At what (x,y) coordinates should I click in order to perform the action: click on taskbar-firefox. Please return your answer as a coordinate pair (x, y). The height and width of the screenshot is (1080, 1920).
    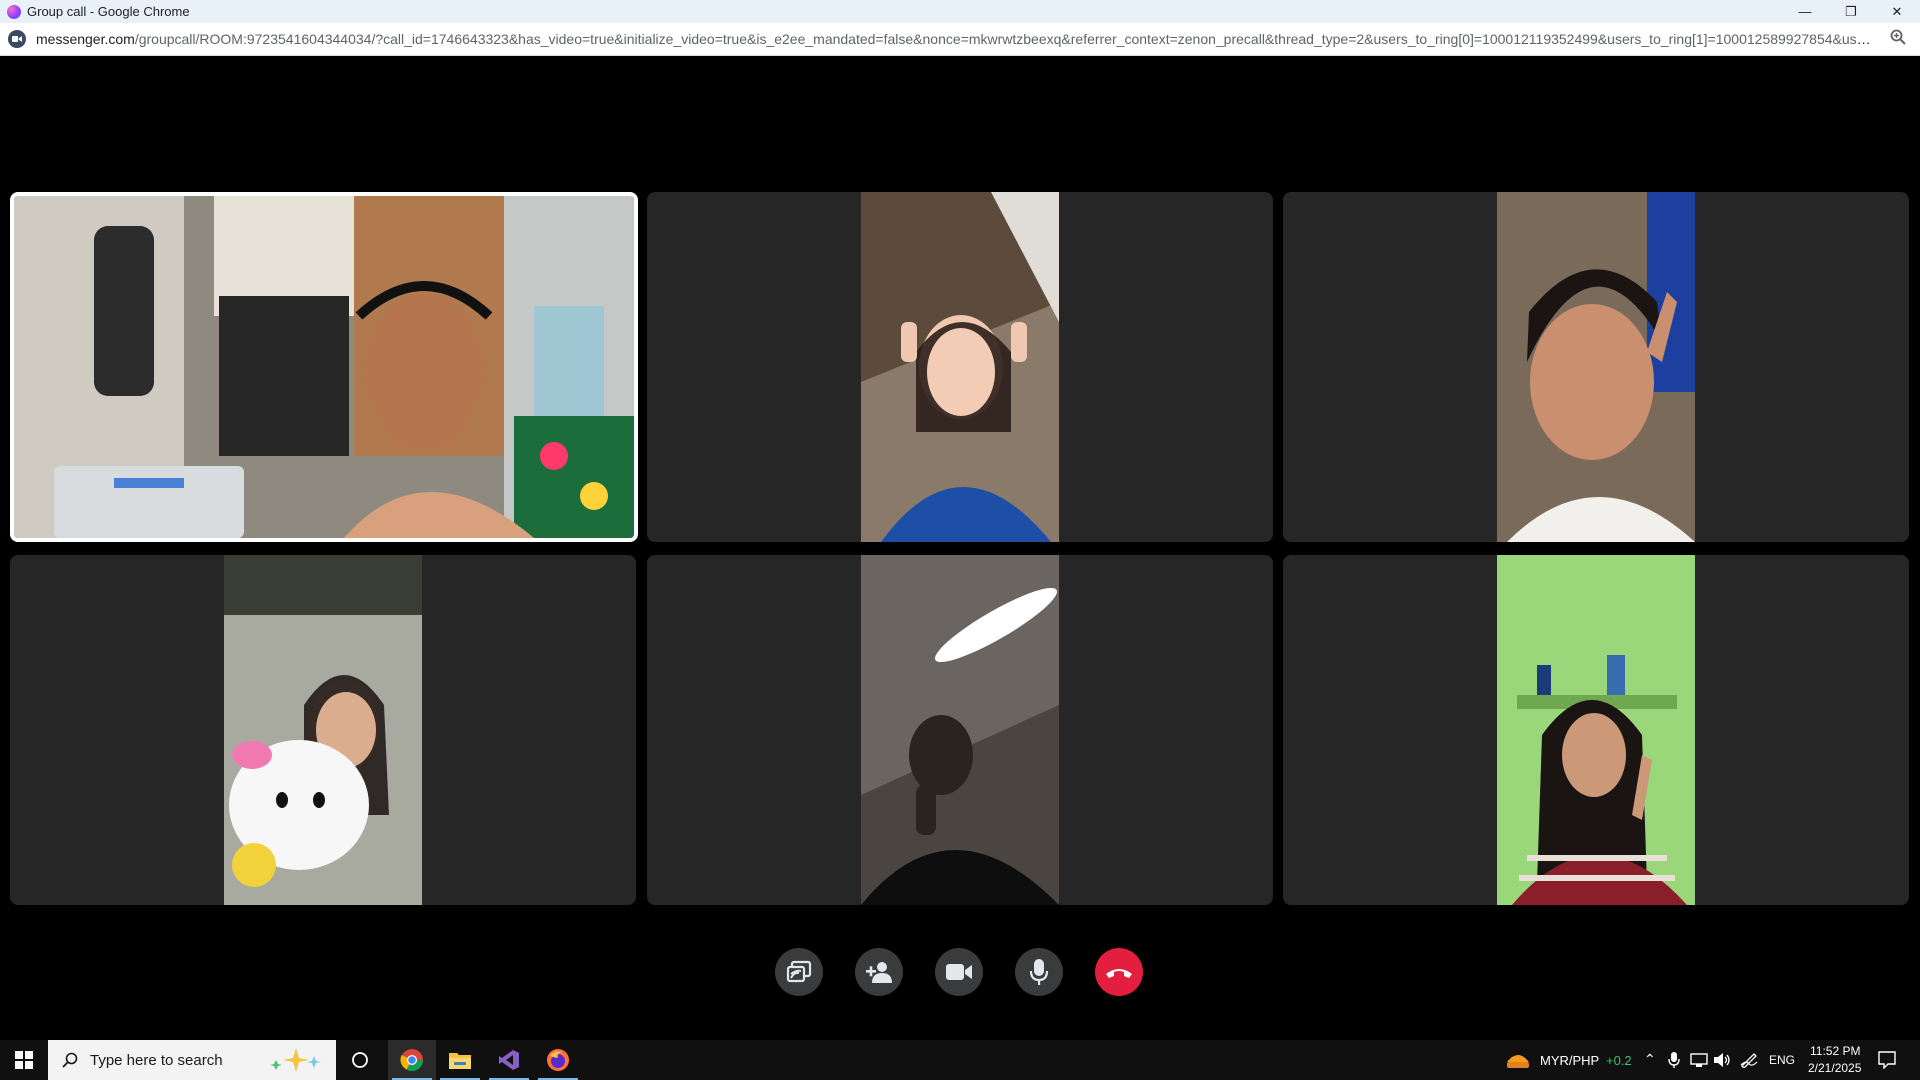
    Looking at the image, I should click on (558, 1060).